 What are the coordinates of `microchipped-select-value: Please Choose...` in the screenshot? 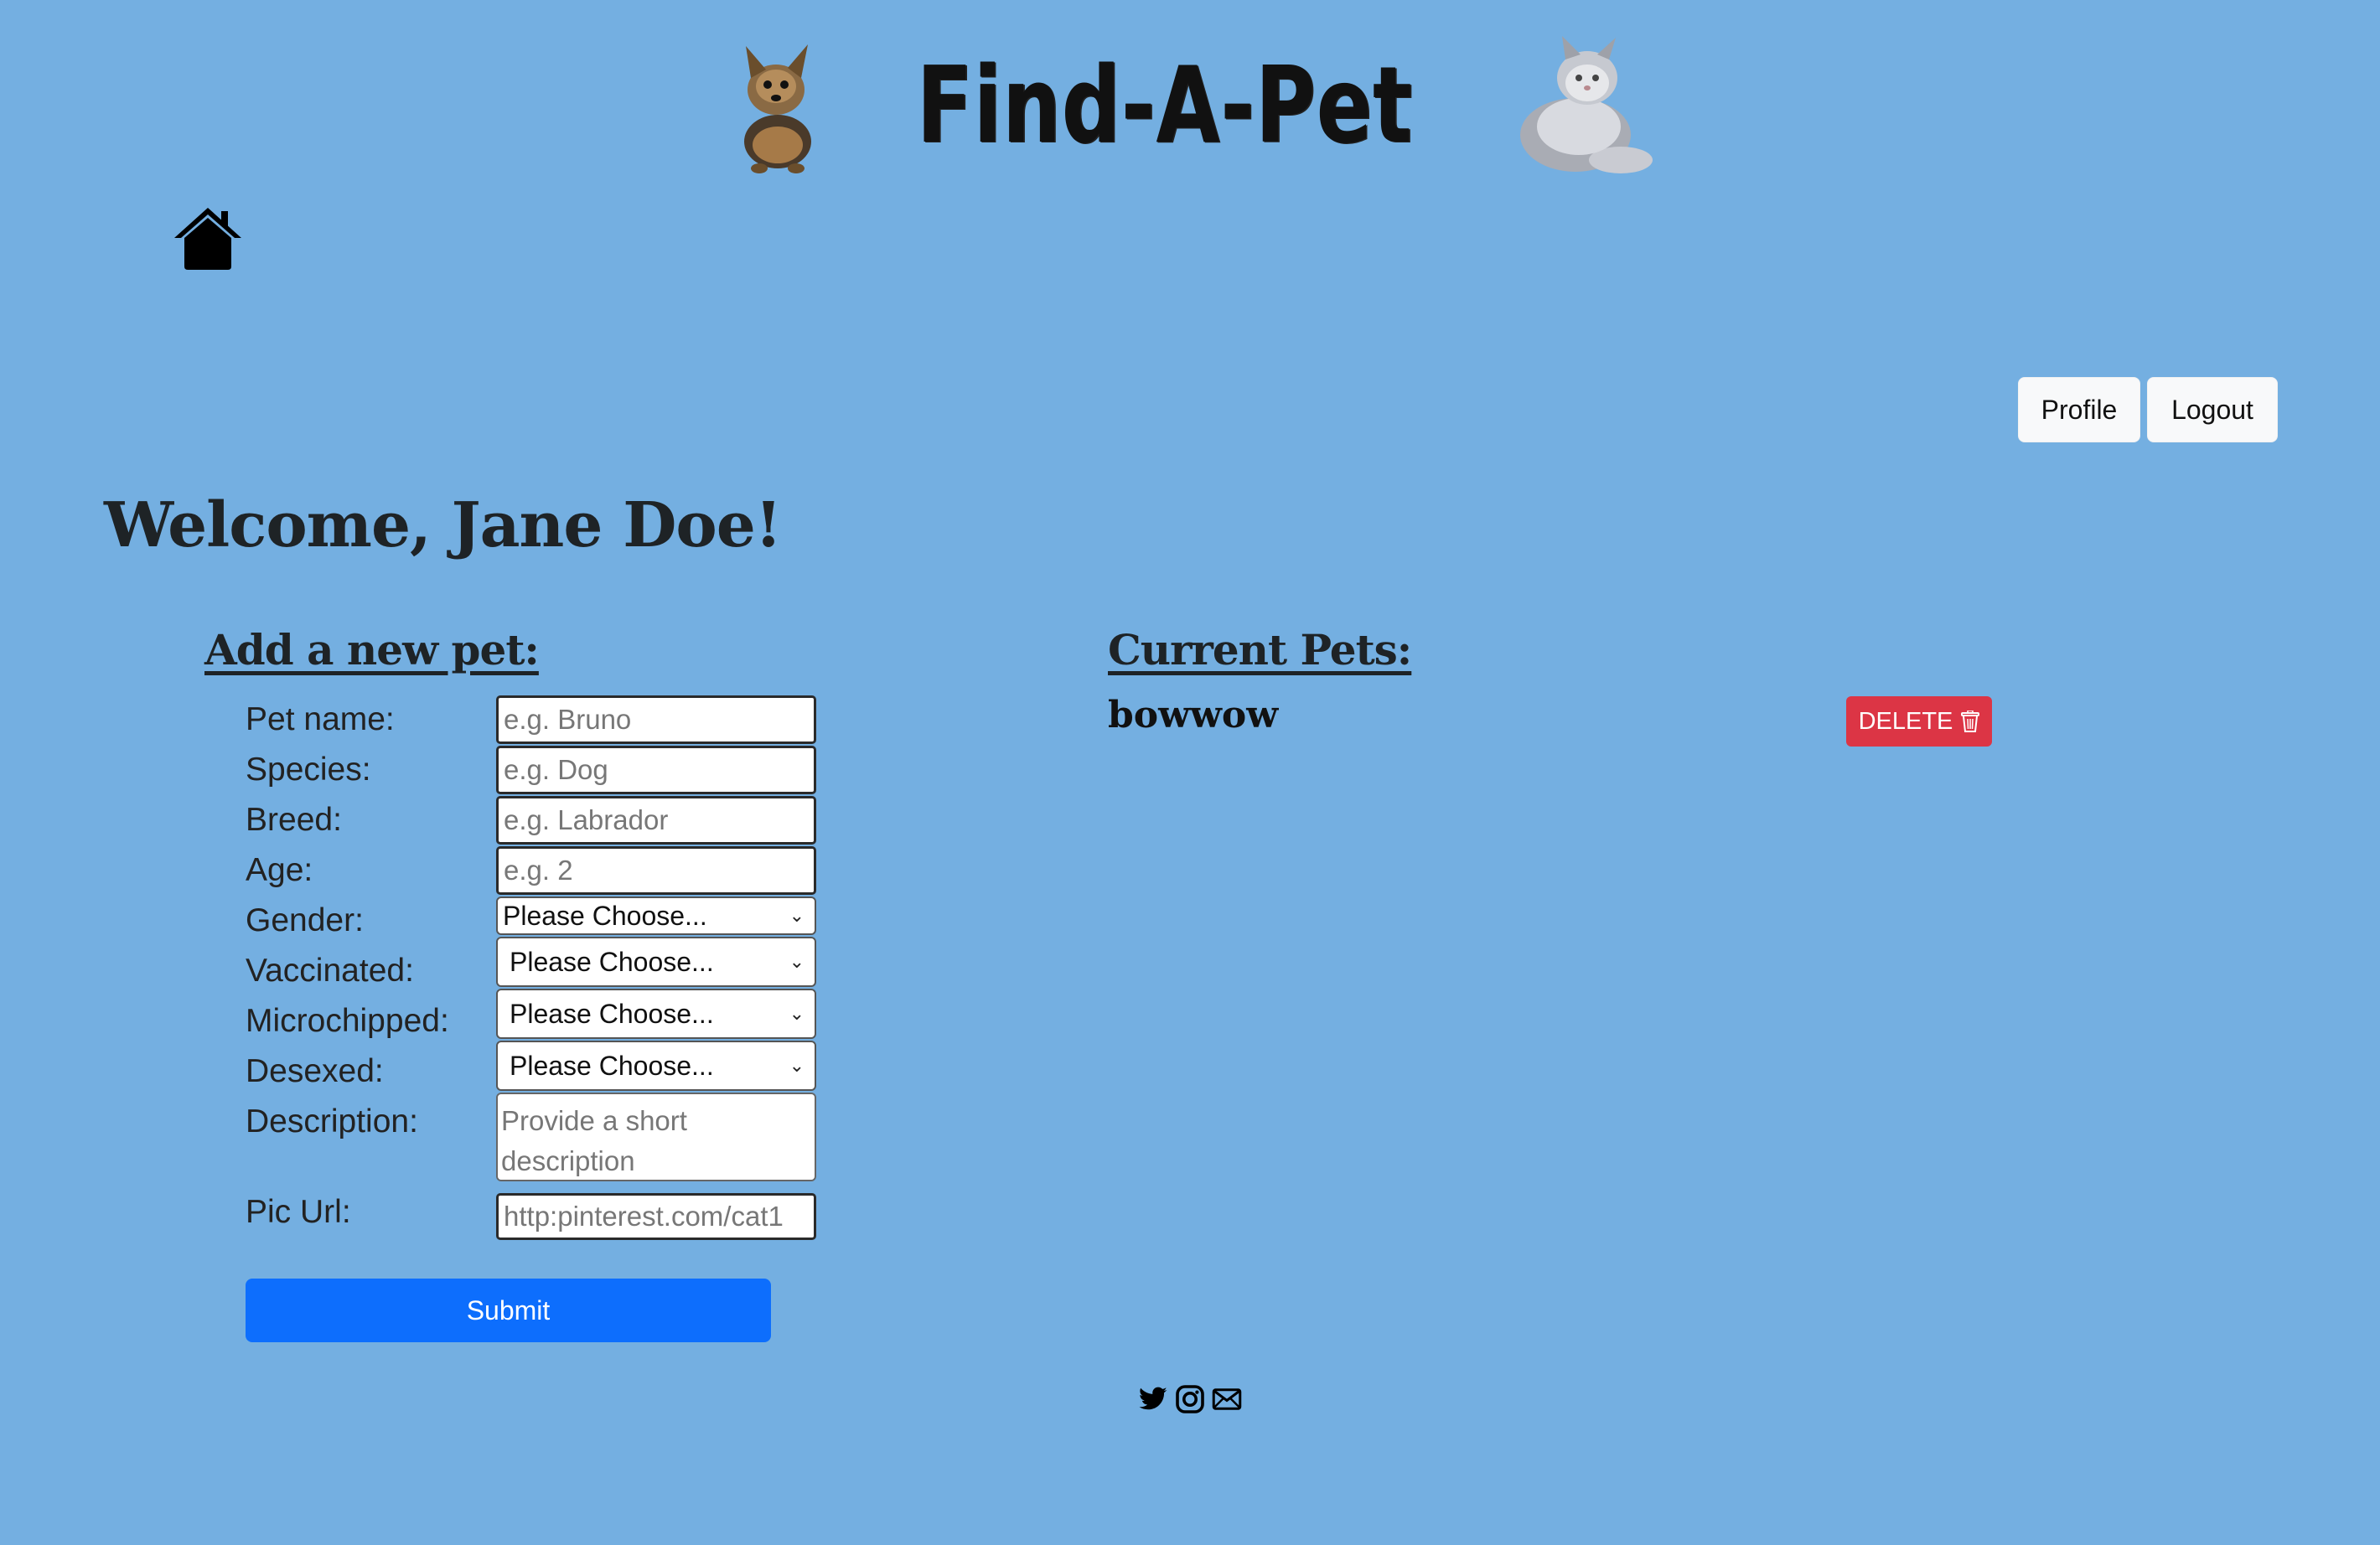 It's located at (612, 1013).